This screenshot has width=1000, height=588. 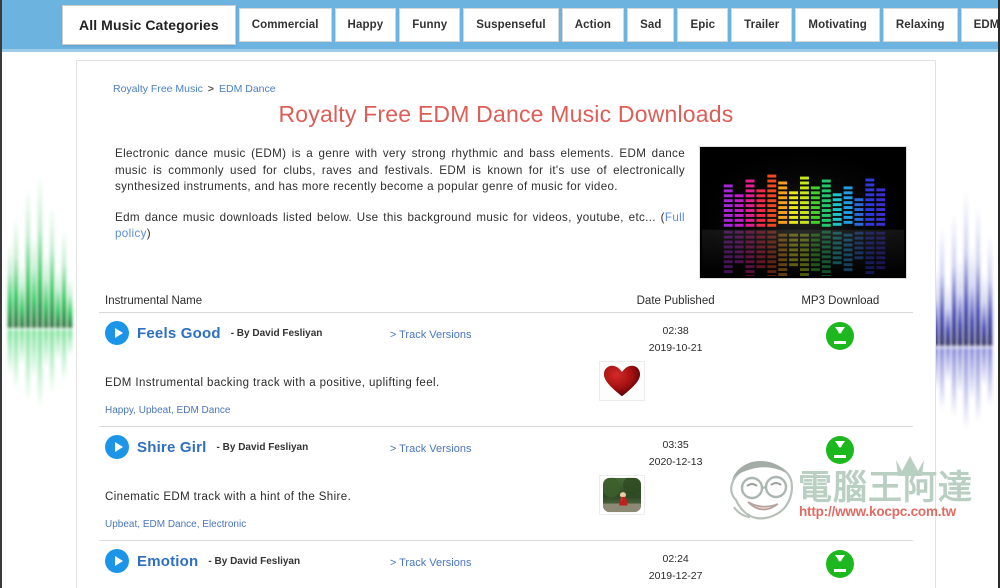 I want to click on category-tab-label: Trailer, so click(x=762, y=24).